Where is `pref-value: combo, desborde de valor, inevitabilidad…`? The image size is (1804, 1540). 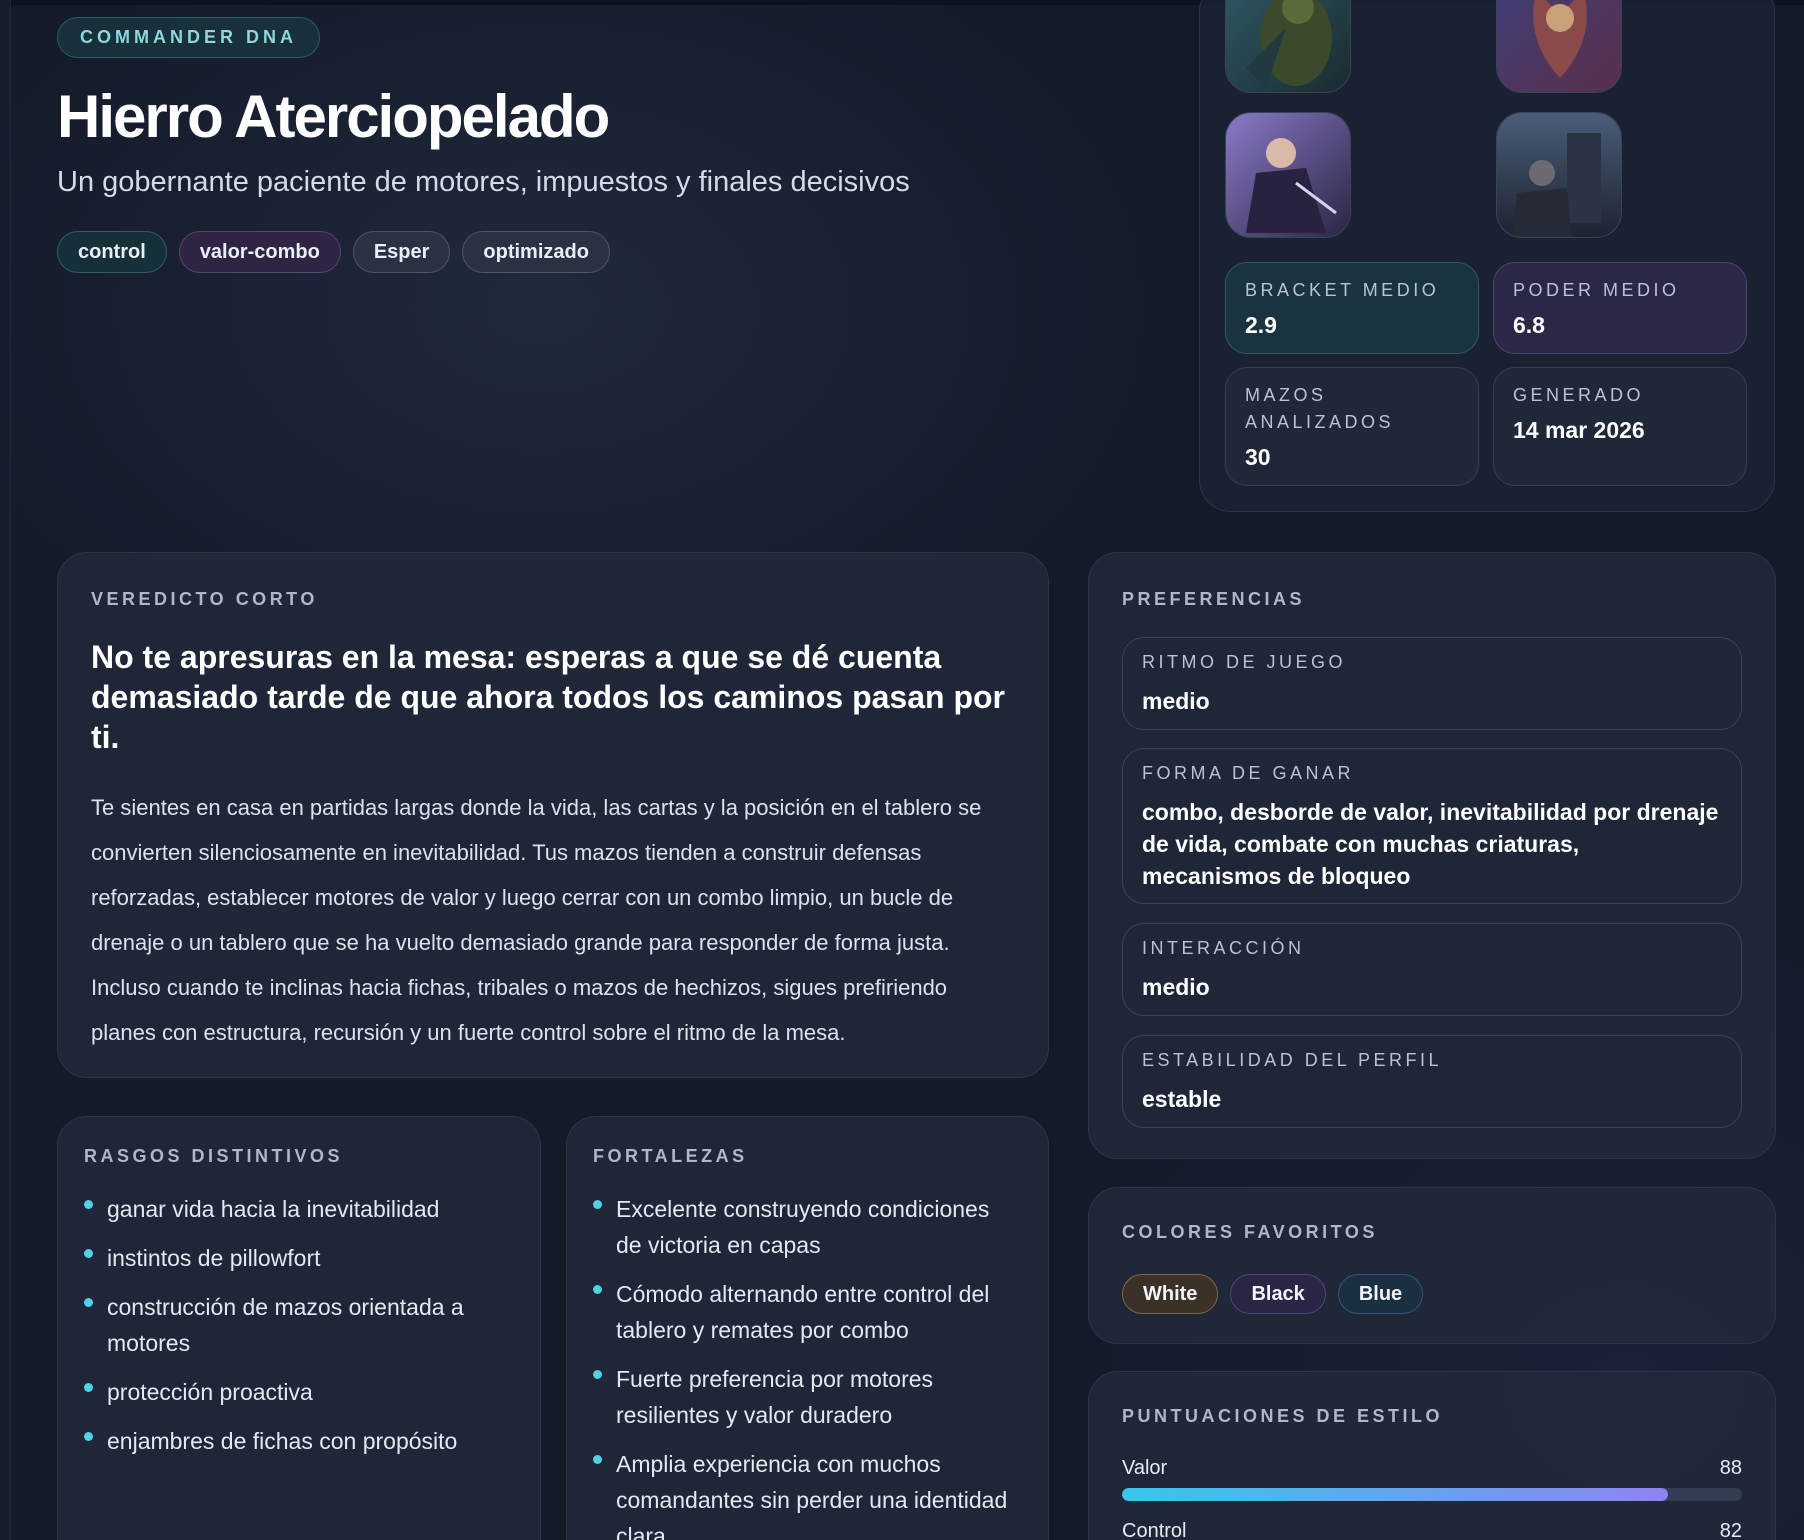 pref-value: combo, desborde de valor, inevitabilidad… is located at coordinates (1430, 844).